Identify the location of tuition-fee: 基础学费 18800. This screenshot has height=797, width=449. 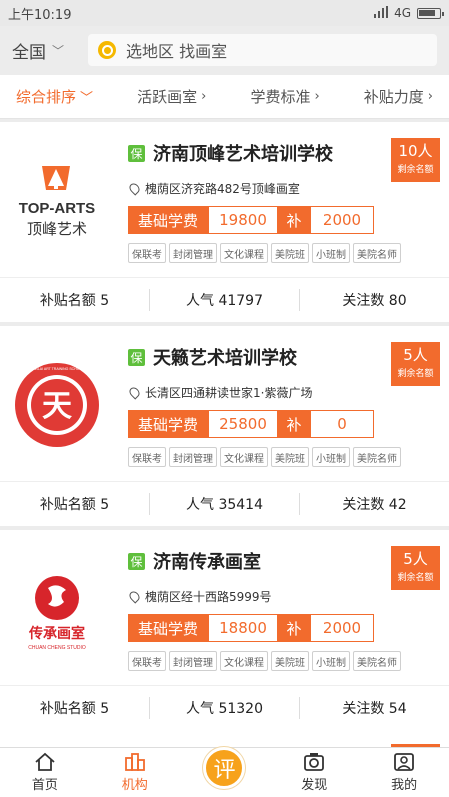
(203, 628).